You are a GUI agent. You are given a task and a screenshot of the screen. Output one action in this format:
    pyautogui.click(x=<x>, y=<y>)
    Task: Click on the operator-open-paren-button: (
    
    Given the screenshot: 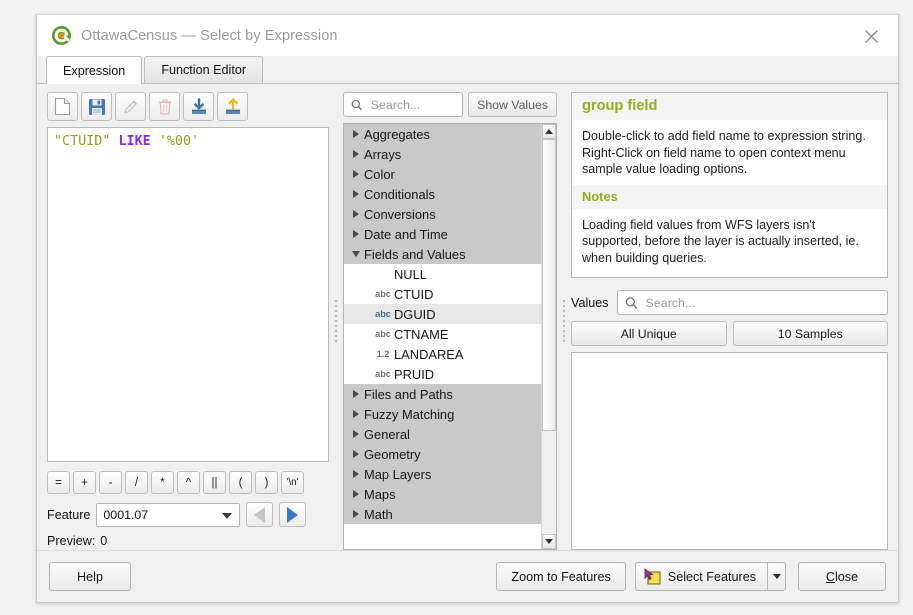 What is the action you would take?
    pyautogui.click(x=240, y=482)
    